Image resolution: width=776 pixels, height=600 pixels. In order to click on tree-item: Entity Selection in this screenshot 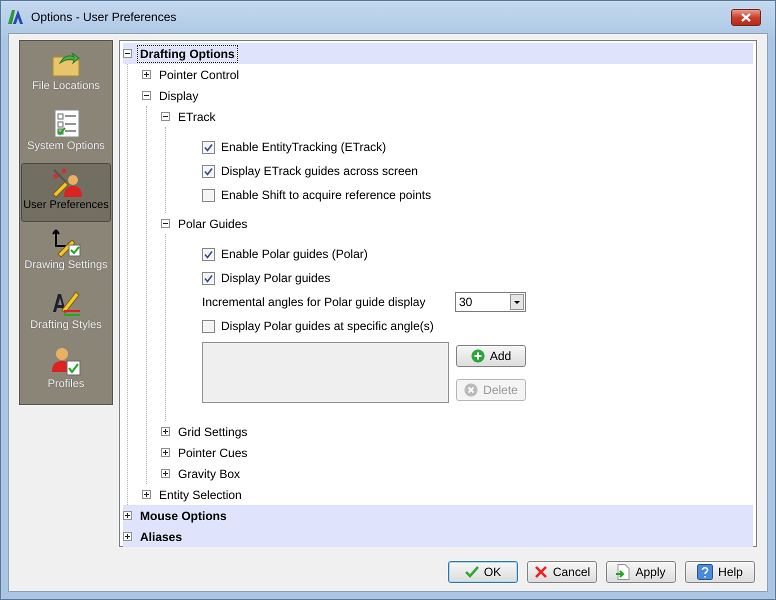, I will do `click(200, 495)`.